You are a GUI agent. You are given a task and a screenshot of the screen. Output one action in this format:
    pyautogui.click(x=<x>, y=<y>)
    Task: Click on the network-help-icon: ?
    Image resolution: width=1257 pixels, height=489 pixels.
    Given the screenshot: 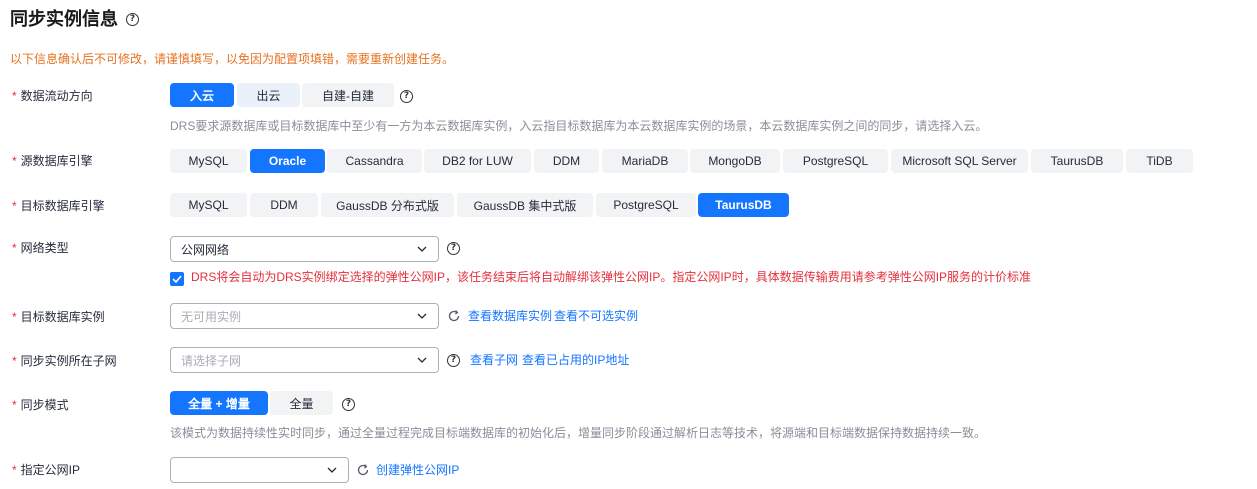 What is the action you would take?
    pyautogui.click(x=453, y=248)
    